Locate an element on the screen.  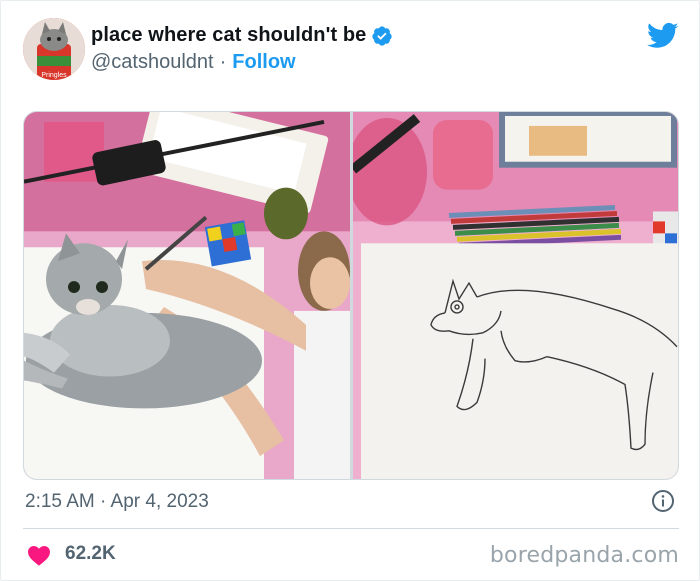
tweet-footer: 62.2K boredpanda.com is located at coordinates (351, 556).